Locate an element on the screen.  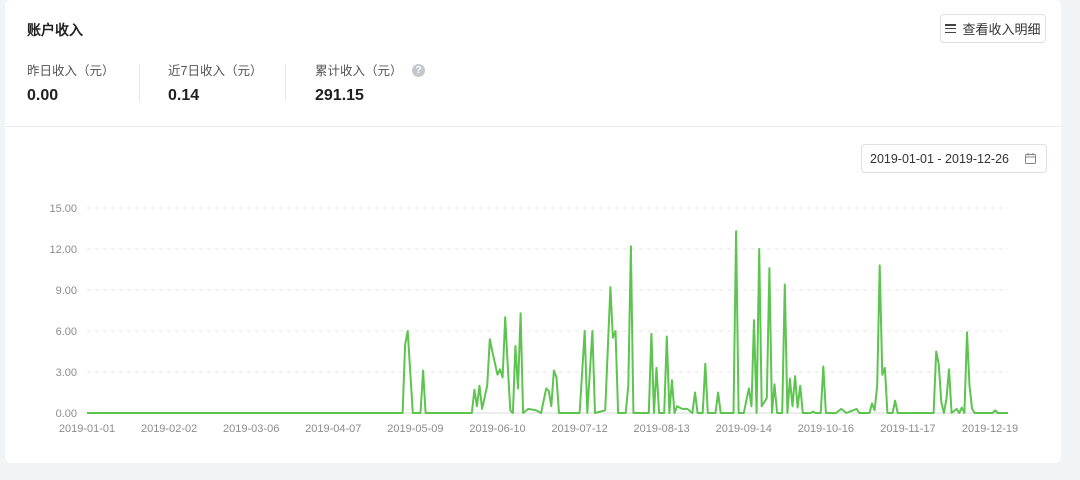
stat-last-7-days: 近7日收入（元） 0.14 is located at coordinates (215, 82).